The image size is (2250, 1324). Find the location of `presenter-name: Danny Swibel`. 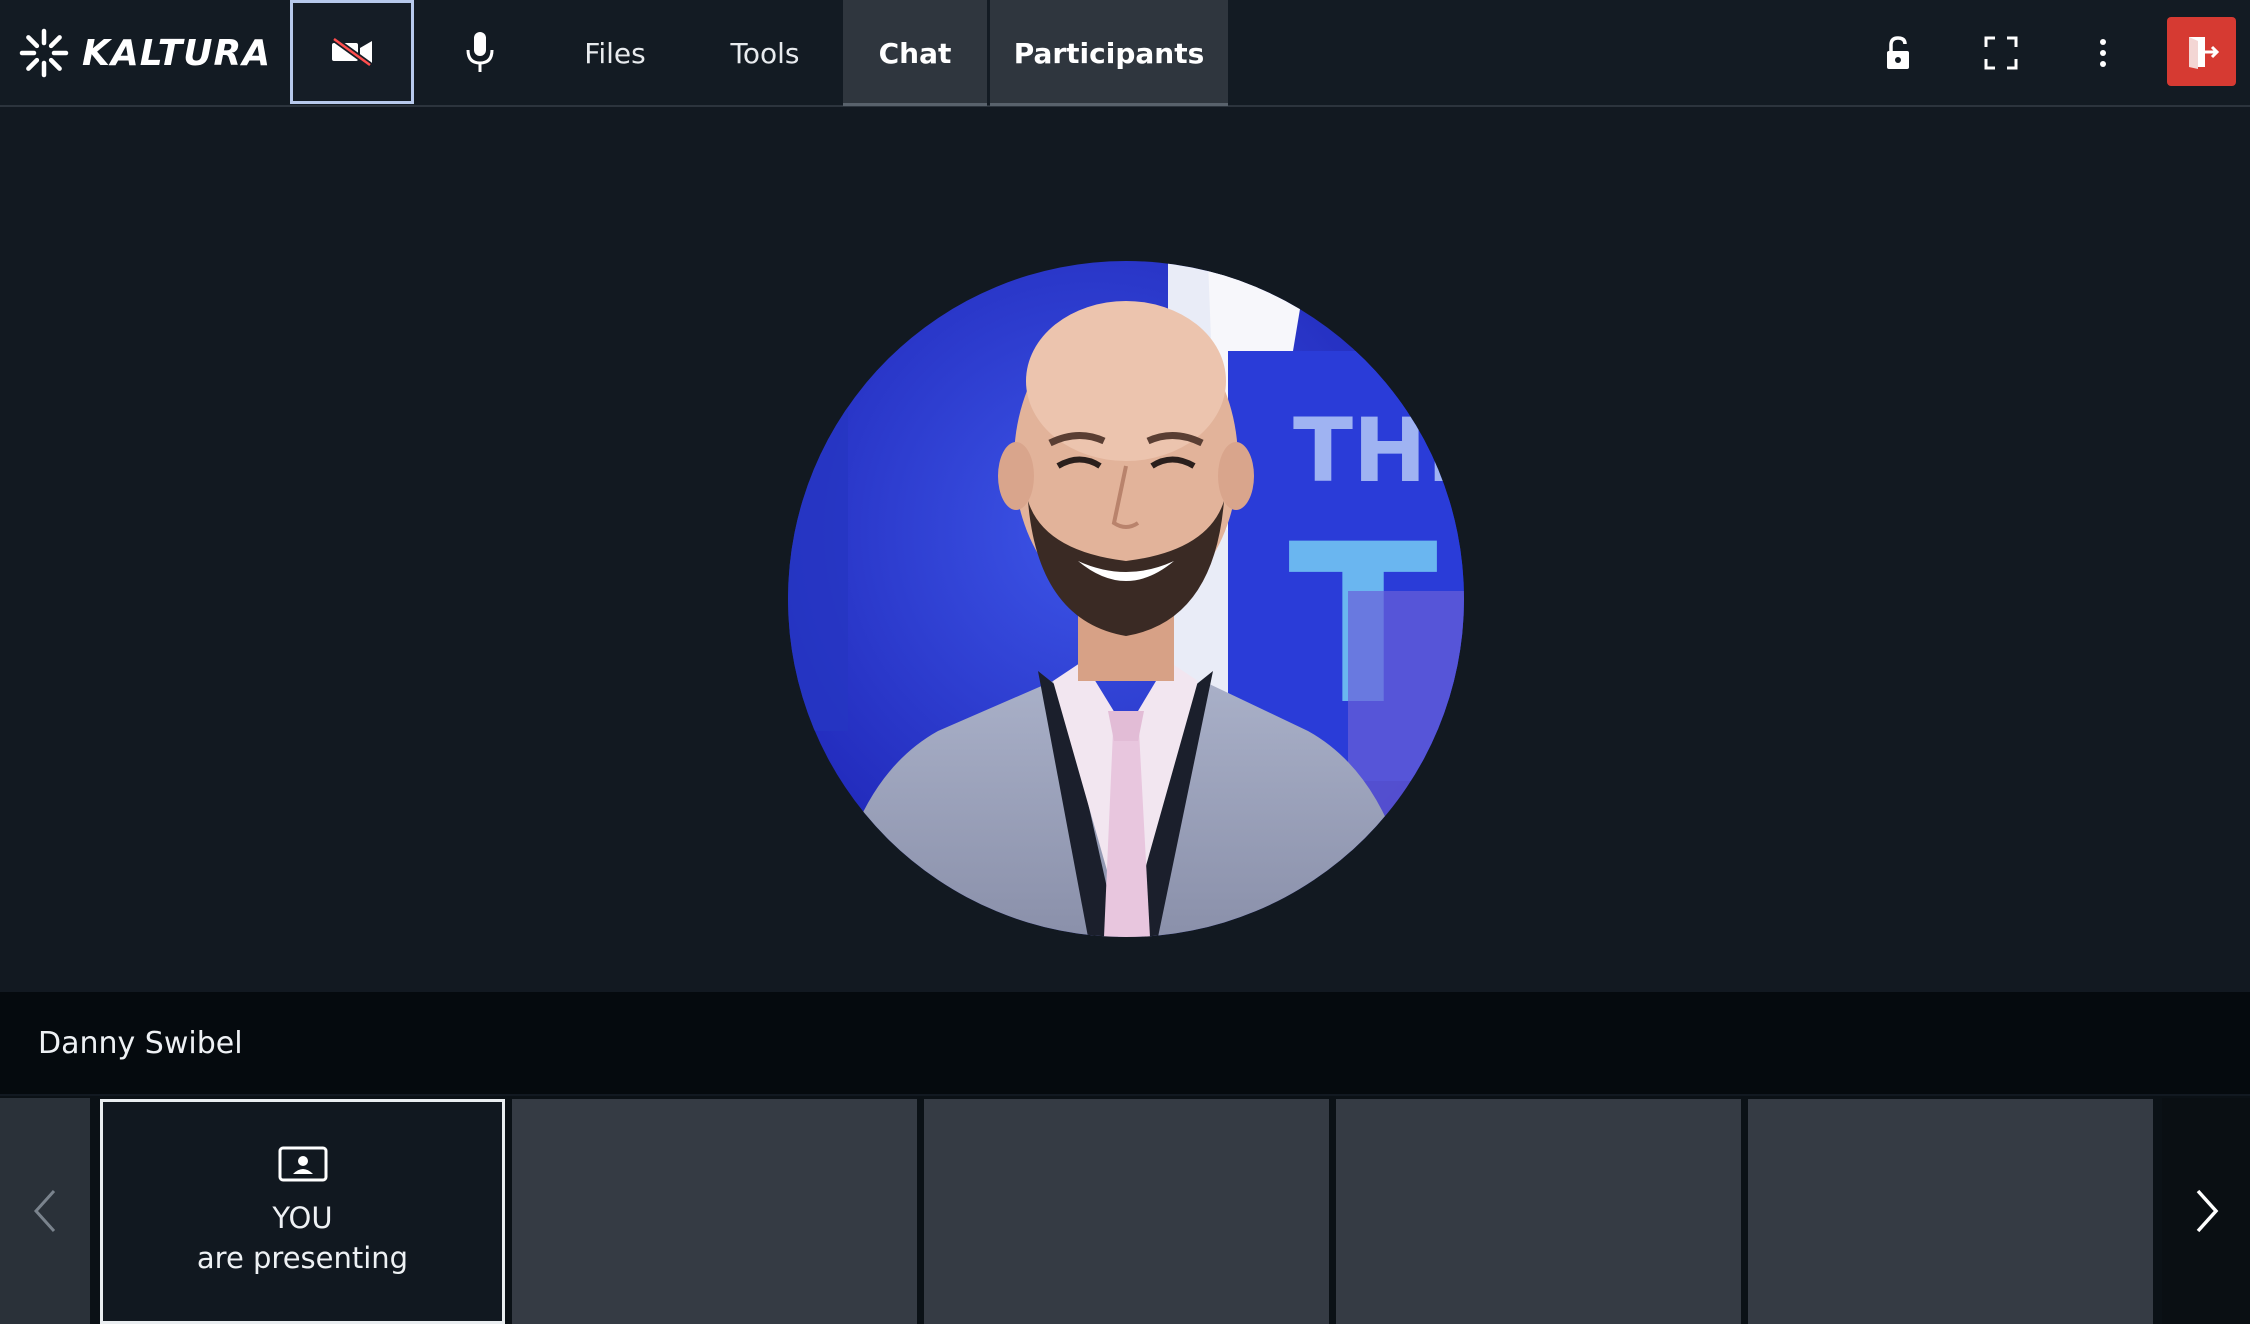

presenter-name: Danny Swibel is located at coordinates (140, 1043).